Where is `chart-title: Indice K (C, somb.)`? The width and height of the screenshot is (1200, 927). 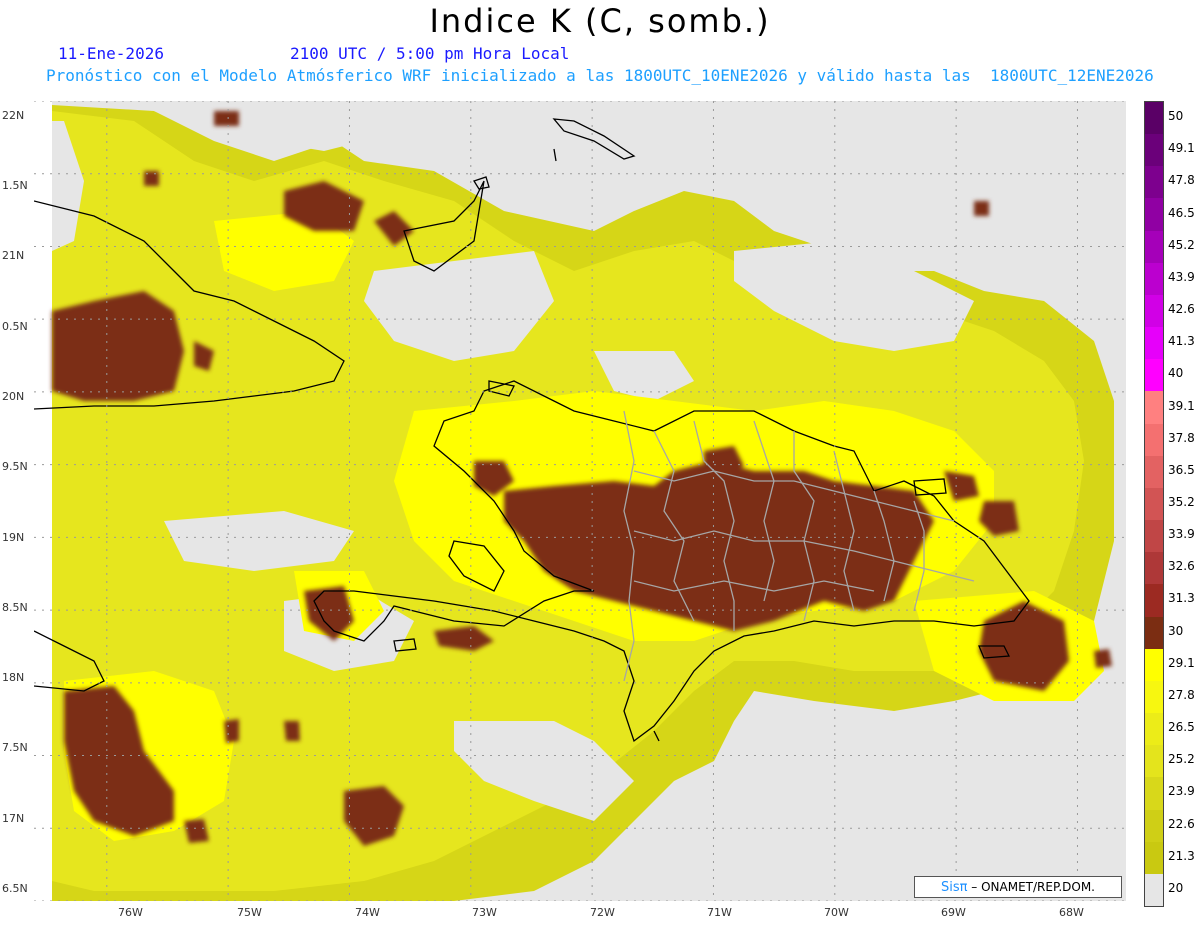 chart-title: Indice K (C, somb.) is located at coordinates (600, 21).